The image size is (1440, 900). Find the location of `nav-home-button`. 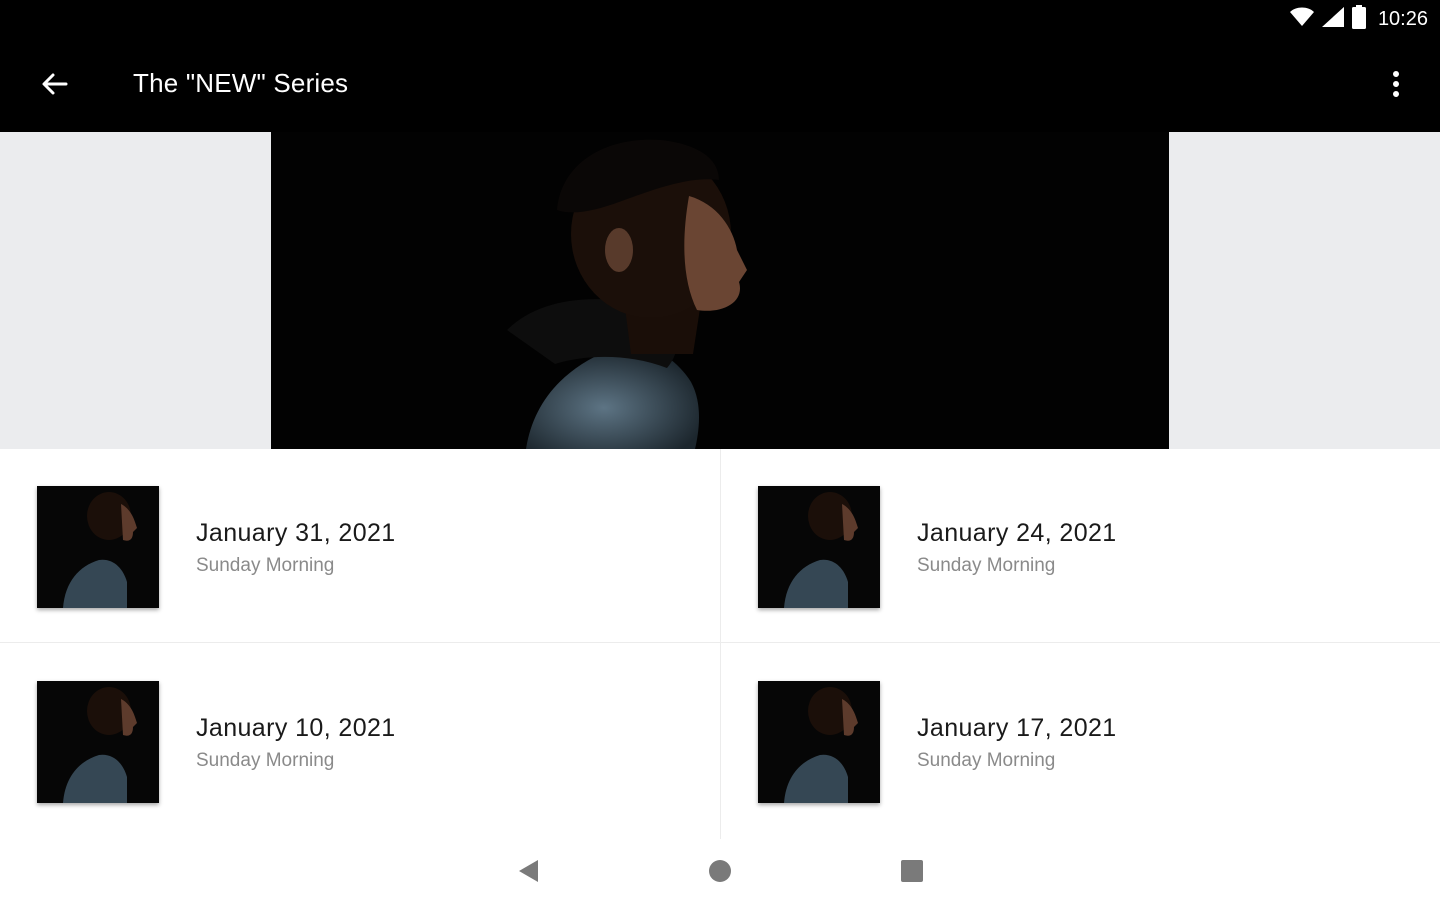

nav-home-button is located at coordinates (720, 873).